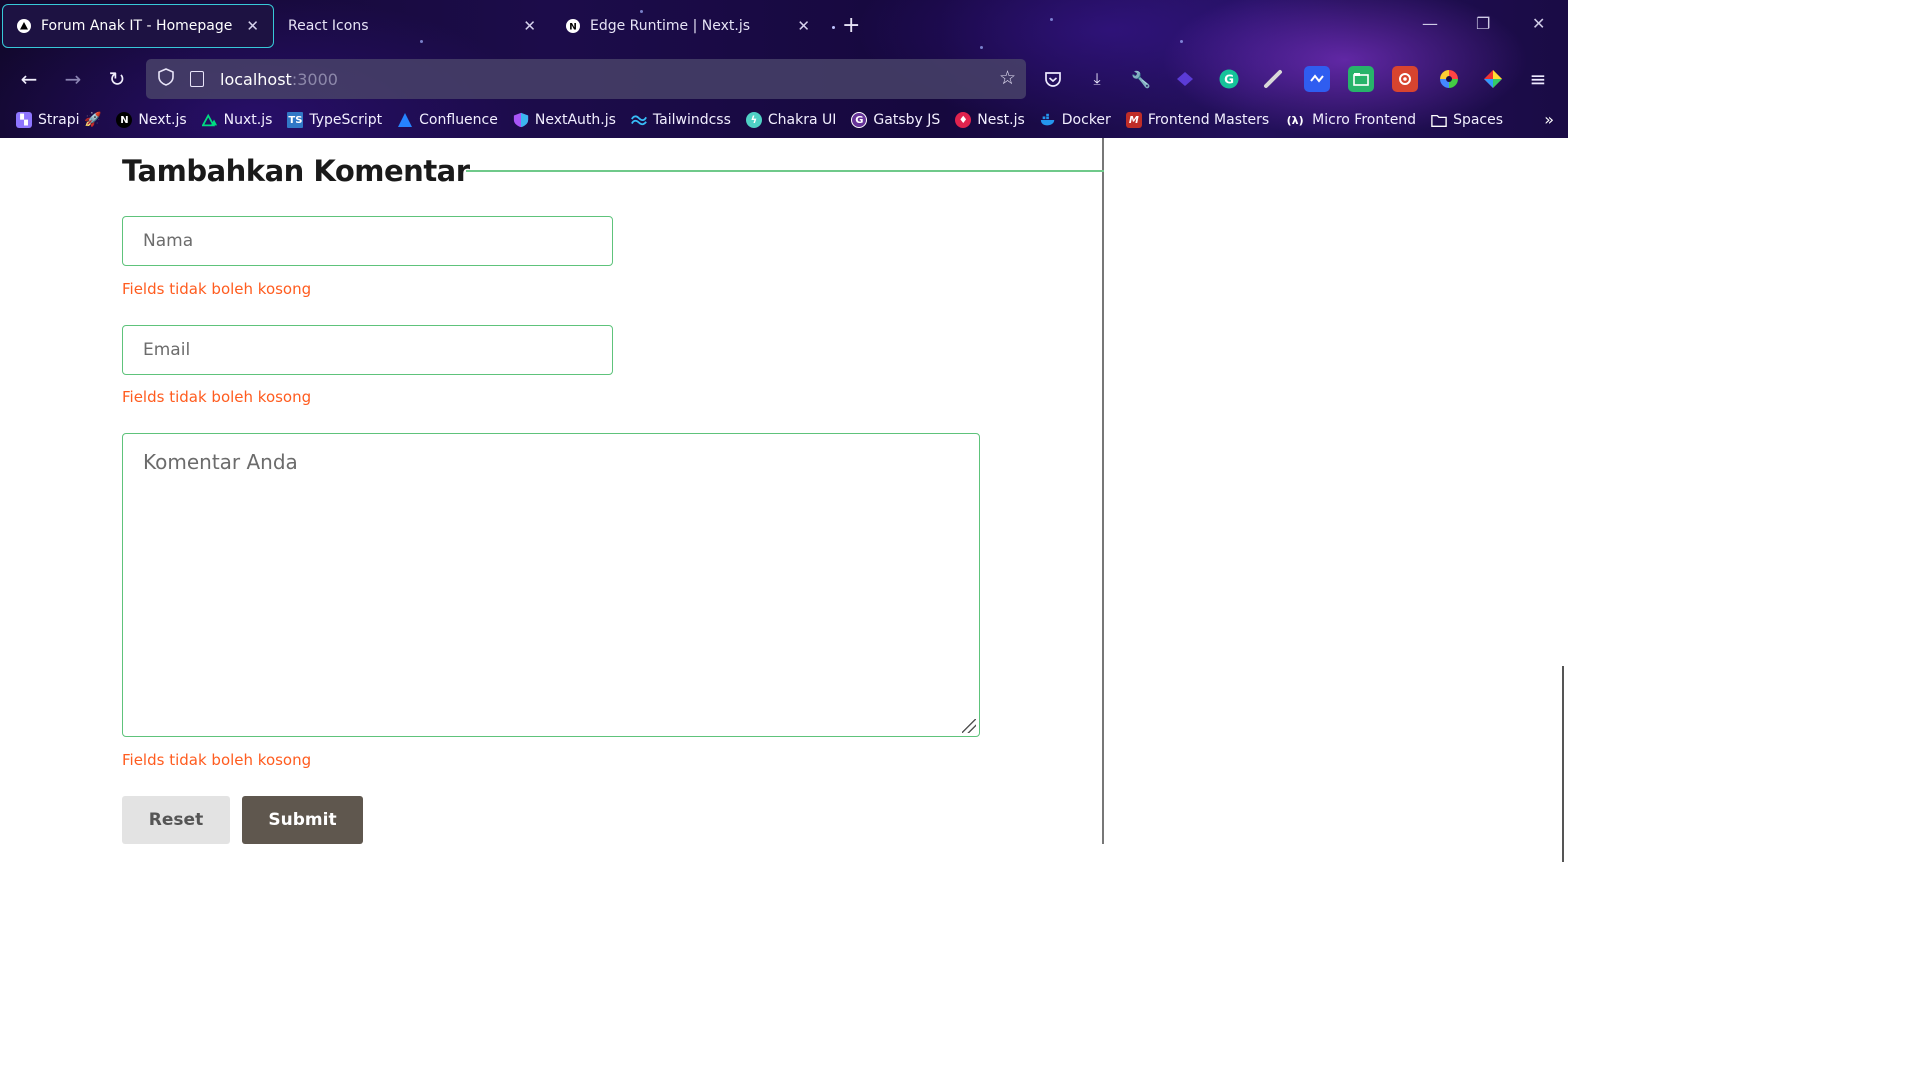 The width and height of the screenshot is (1920, 1080). Describe the element at coordinates (1273, 79) in the screenshot. I see `pen-icon` at that location.